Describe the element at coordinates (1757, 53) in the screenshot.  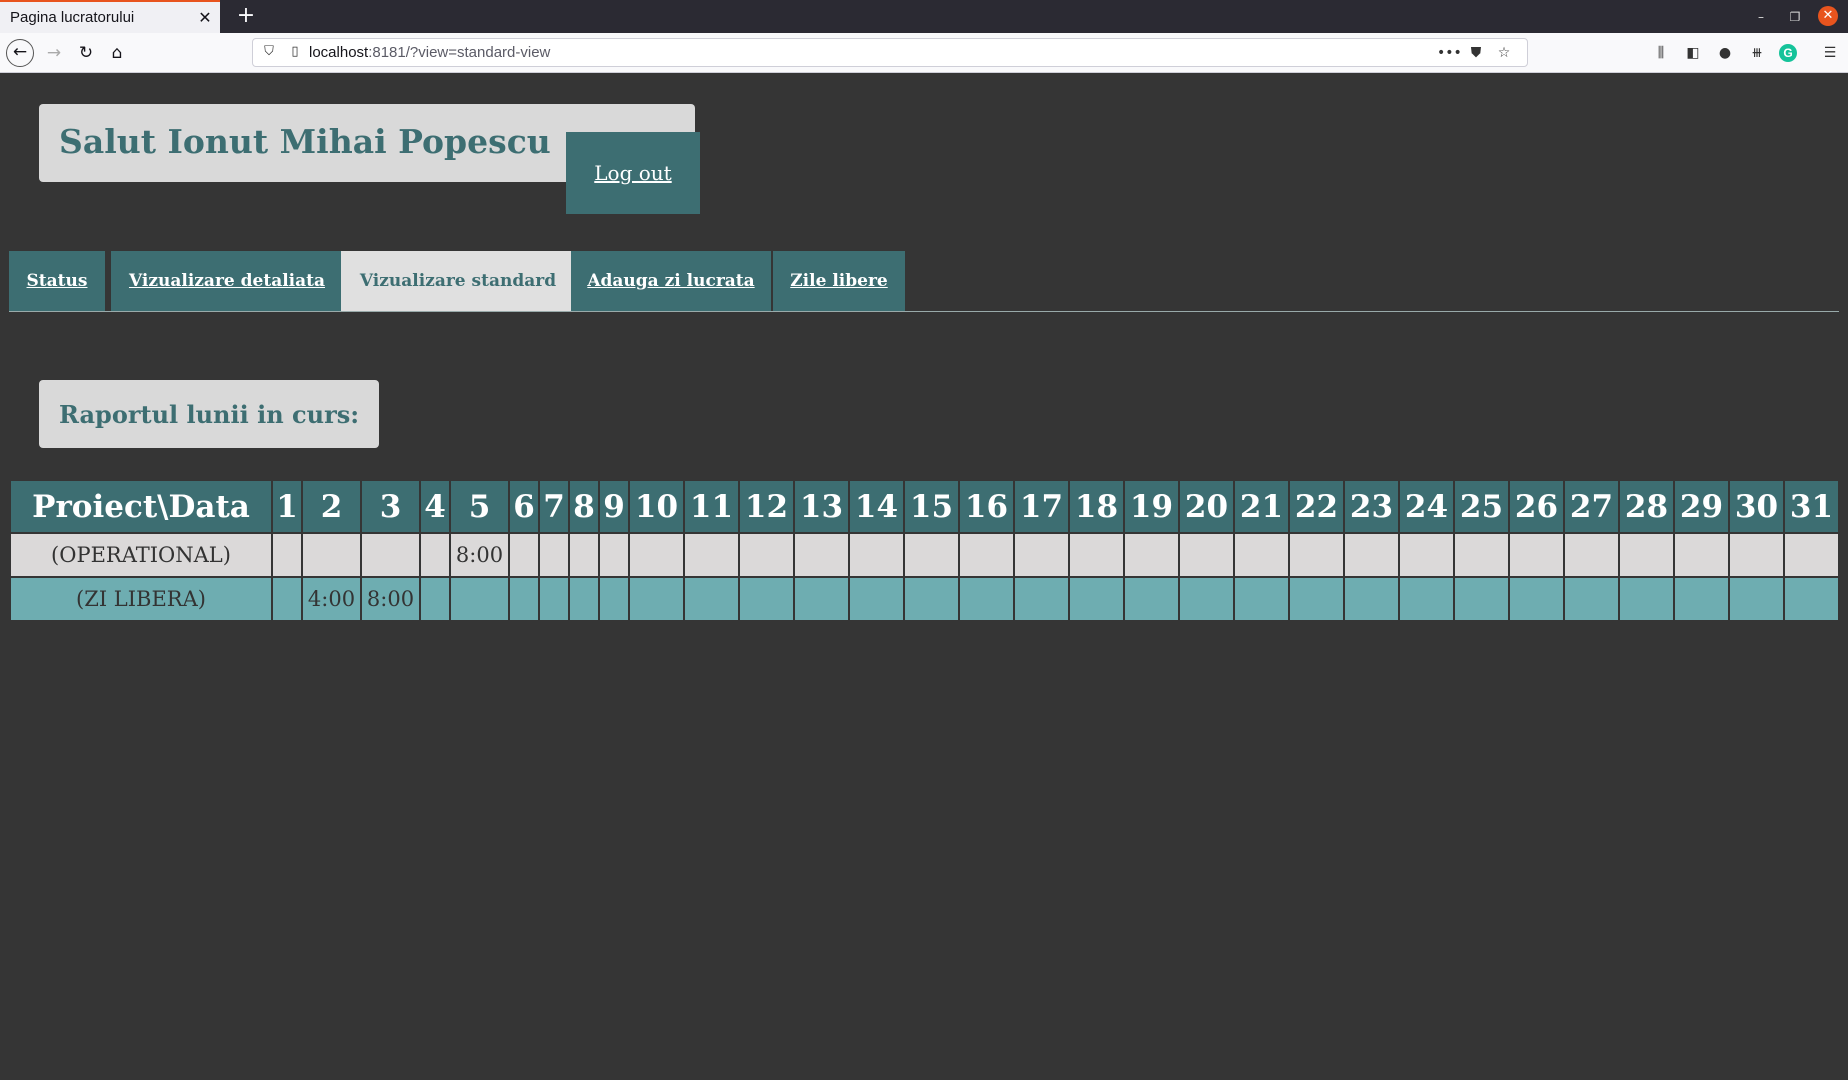
I see `extension-icon: ⧻` at that location.